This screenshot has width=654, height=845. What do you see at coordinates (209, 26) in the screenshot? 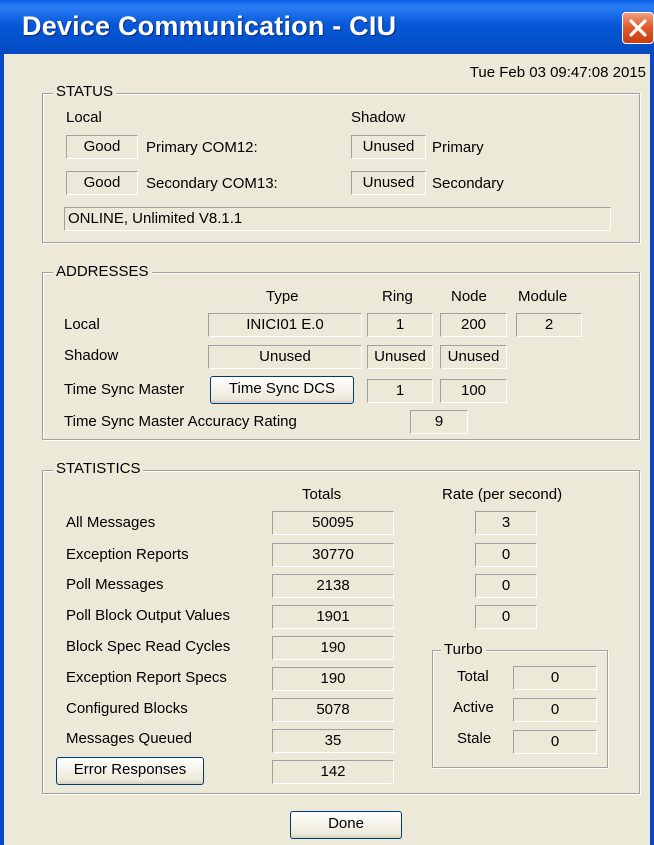
I see `window-title: Device Communication - CIU` at bounding box center [209, 26].